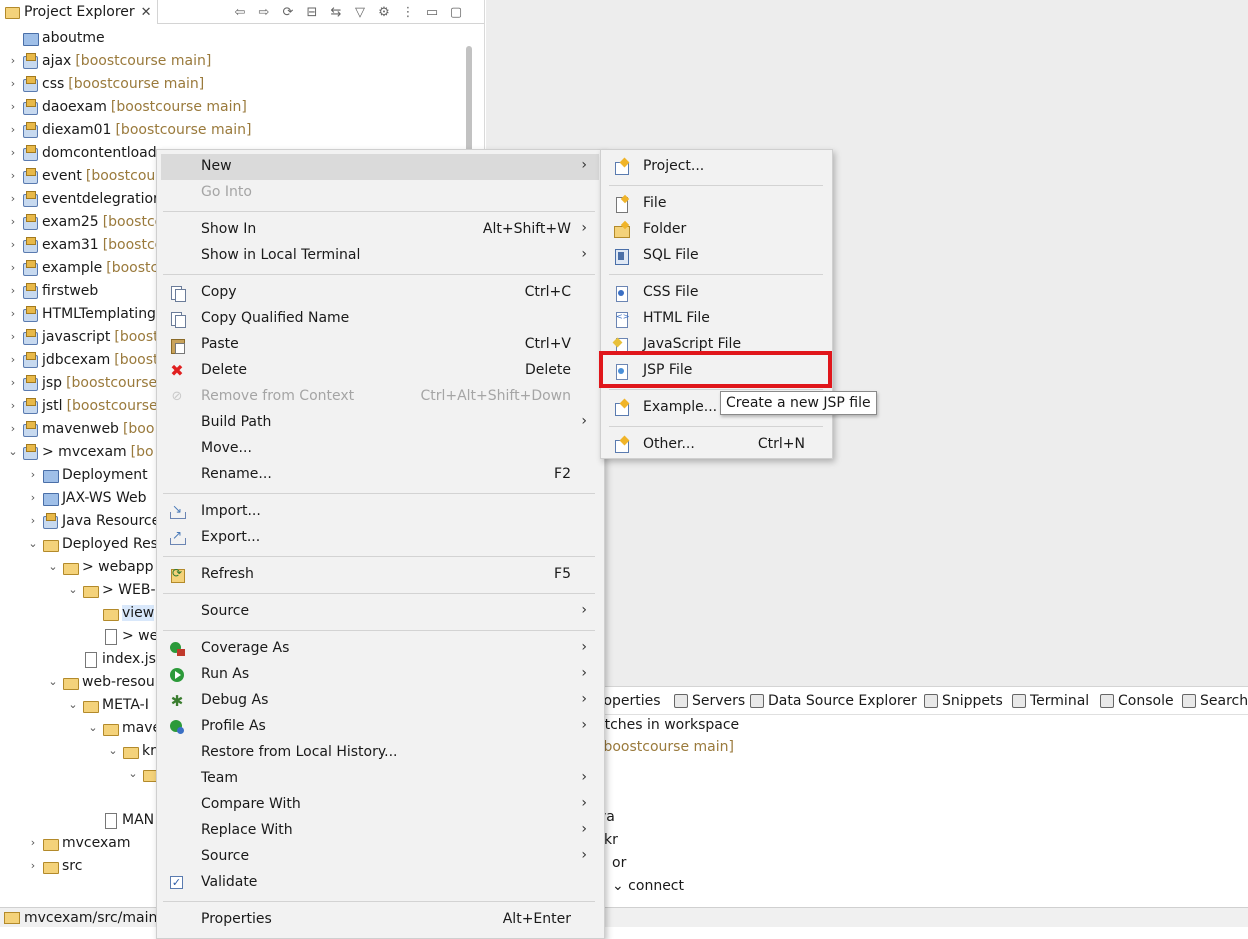 The height and width of the screenshot is (939, 1248). Describe the element at coordinates (380, 675) in the screenshot. I see `menu-item-run-as: Run As ›` at that location.